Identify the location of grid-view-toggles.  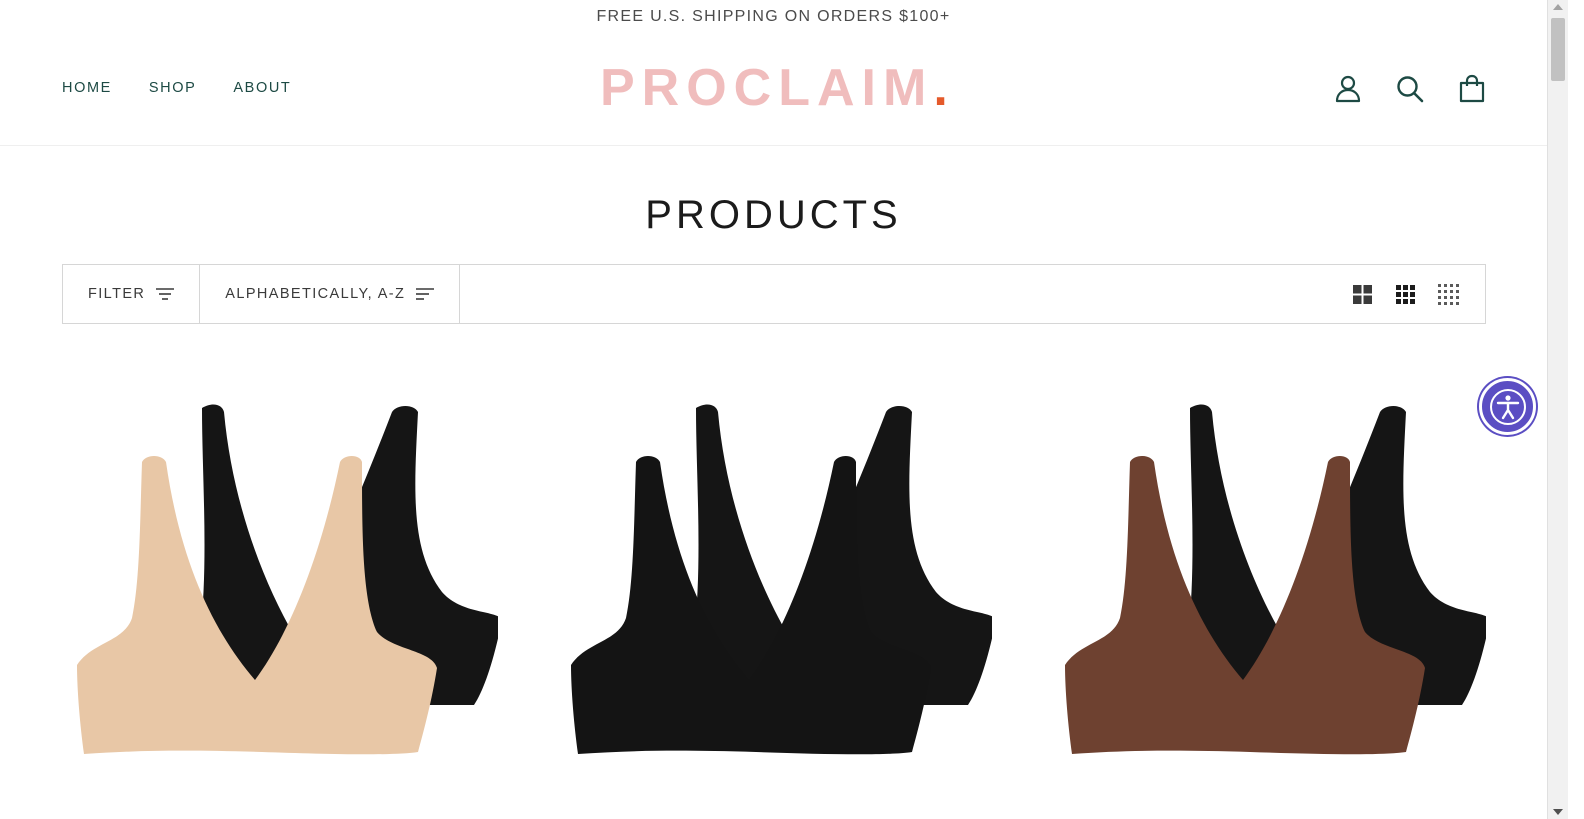
(1417, 294).